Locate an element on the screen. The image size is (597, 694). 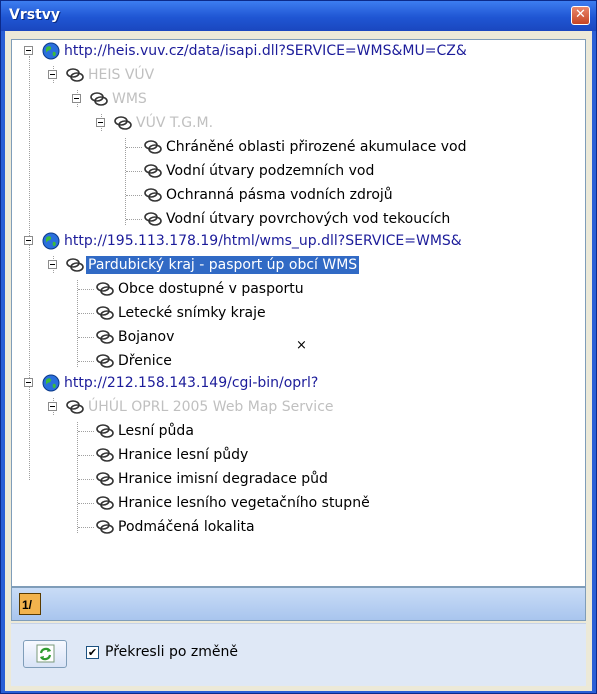
tree-node-label: Dřenice is located at coordinates (145, 361).